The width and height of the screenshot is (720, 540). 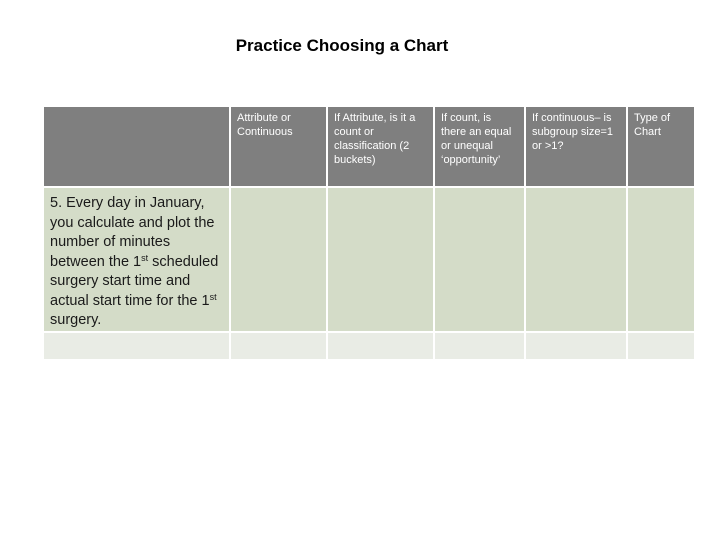 What do you see at coordinates (136, 345) in the screenshot?
I see `question-cell` at bounding box center [136, 345].